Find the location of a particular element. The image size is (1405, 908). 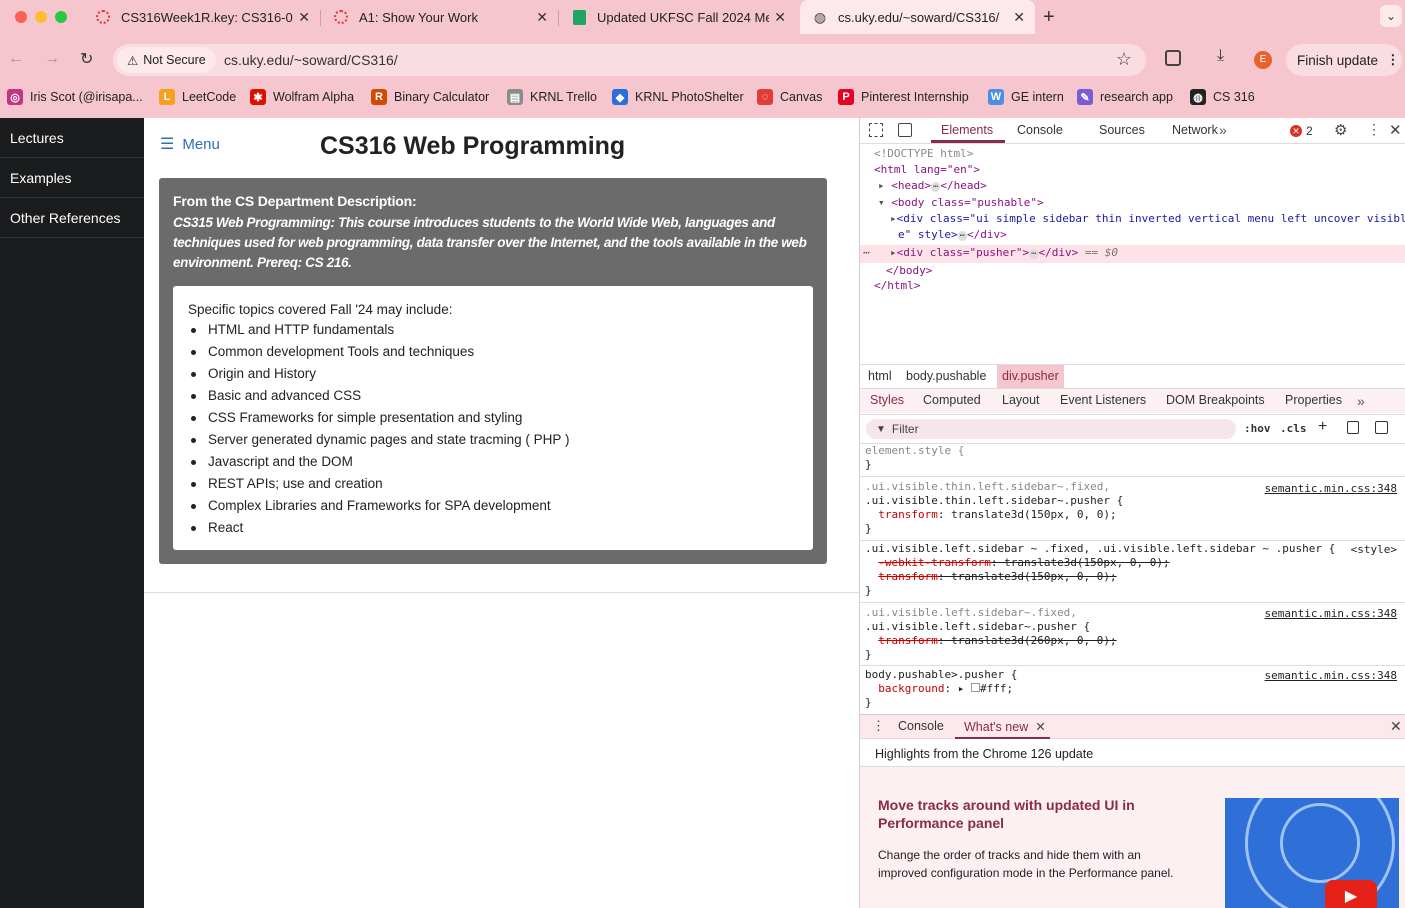

back-button: ← is located at coordinates (16, 59).